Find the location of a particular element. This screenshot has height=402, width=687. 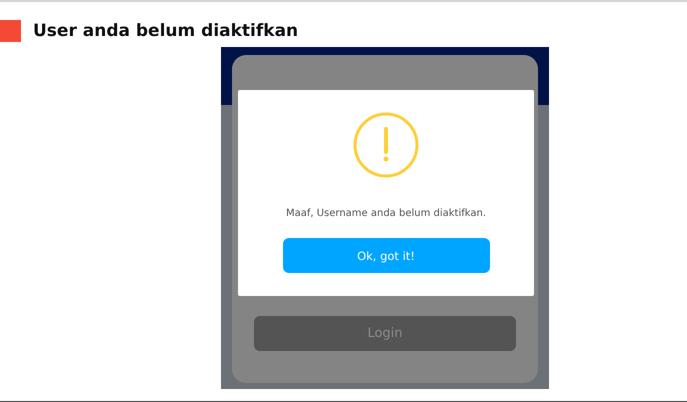

page-heading: User anda belum diaktifkan is located at coordinates (165, 31).